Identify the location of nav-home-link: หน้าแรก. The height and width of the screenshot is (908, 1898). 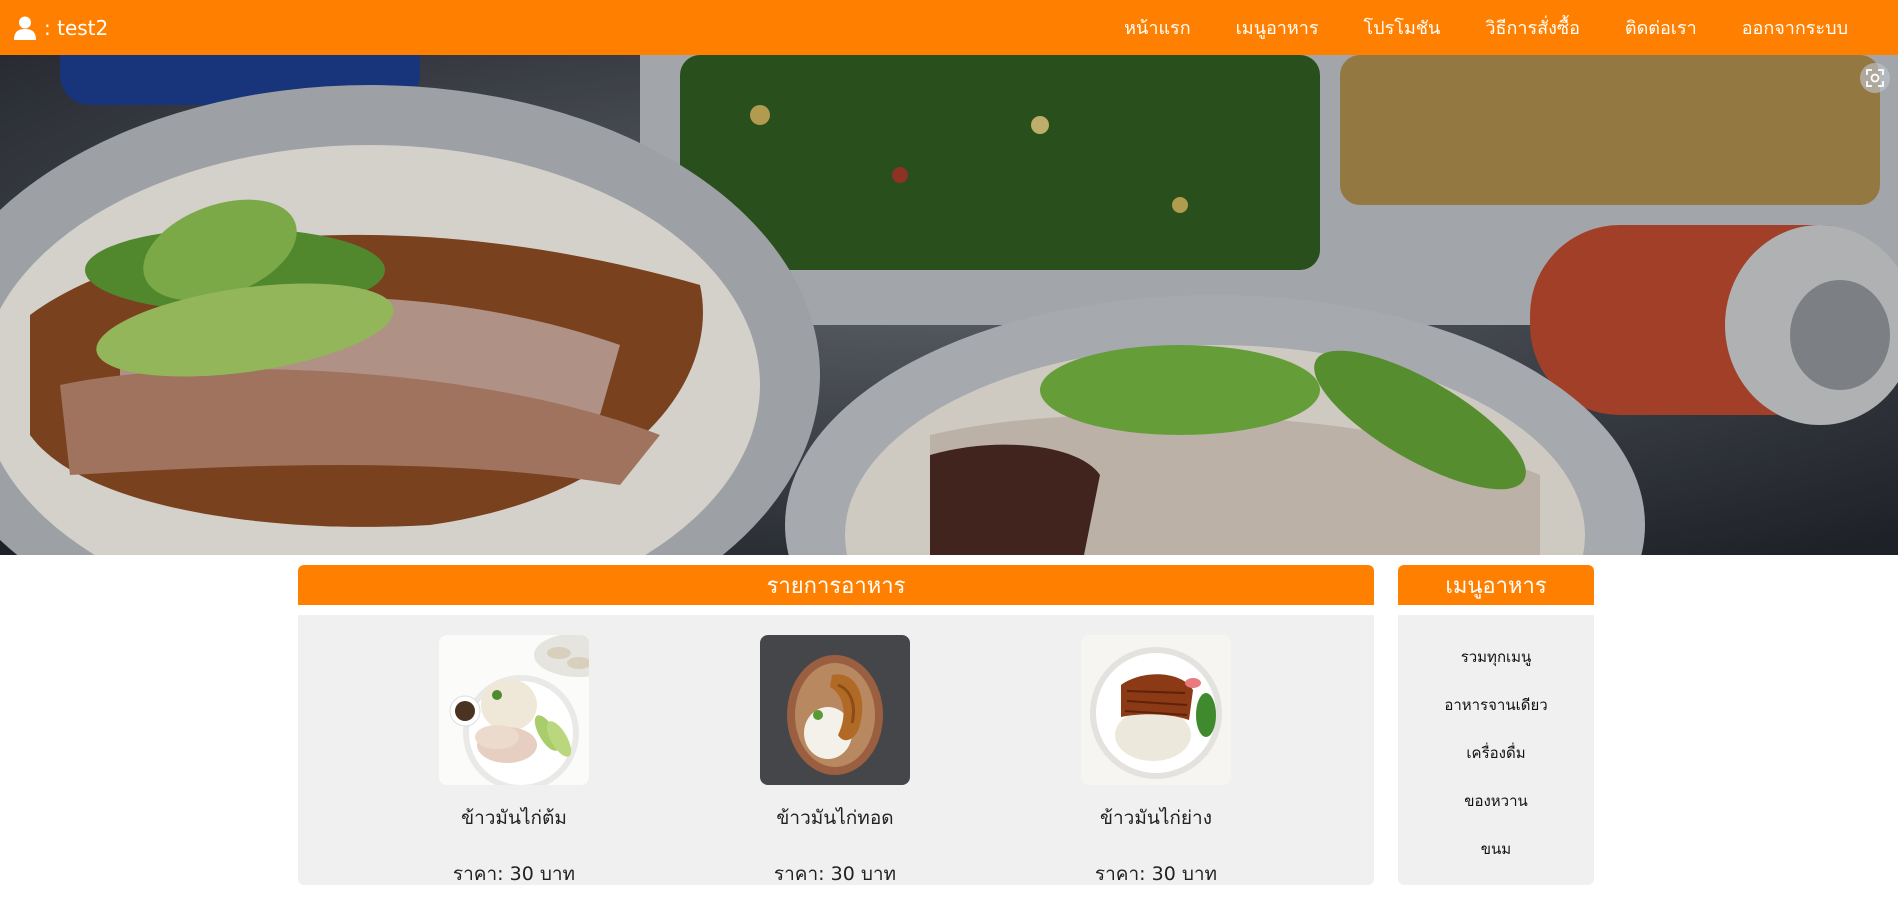
(1157, 27).